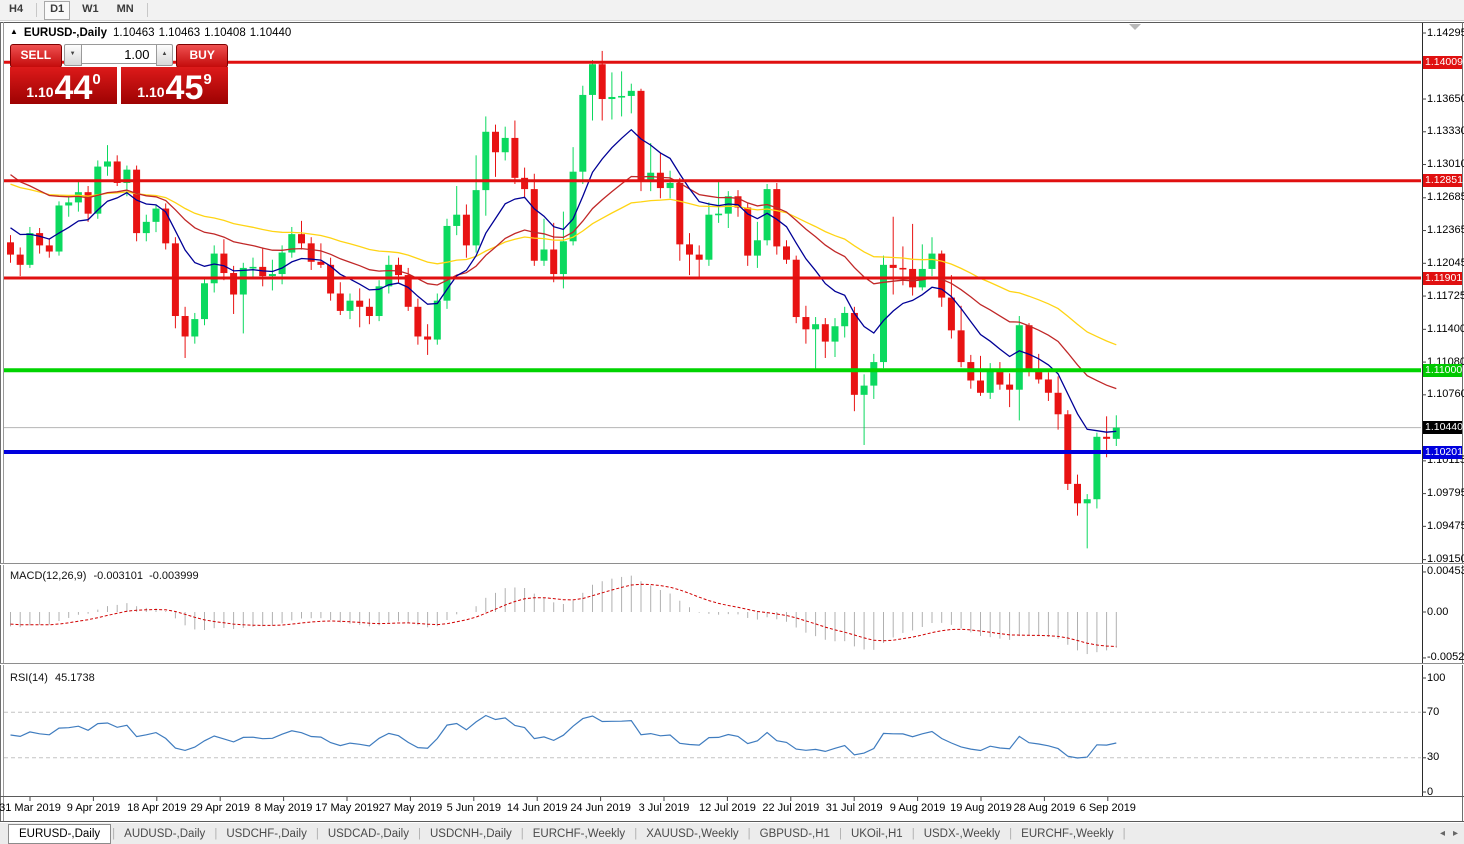  I want to click on rsi-tick-label: 70, so click(1433, 711).